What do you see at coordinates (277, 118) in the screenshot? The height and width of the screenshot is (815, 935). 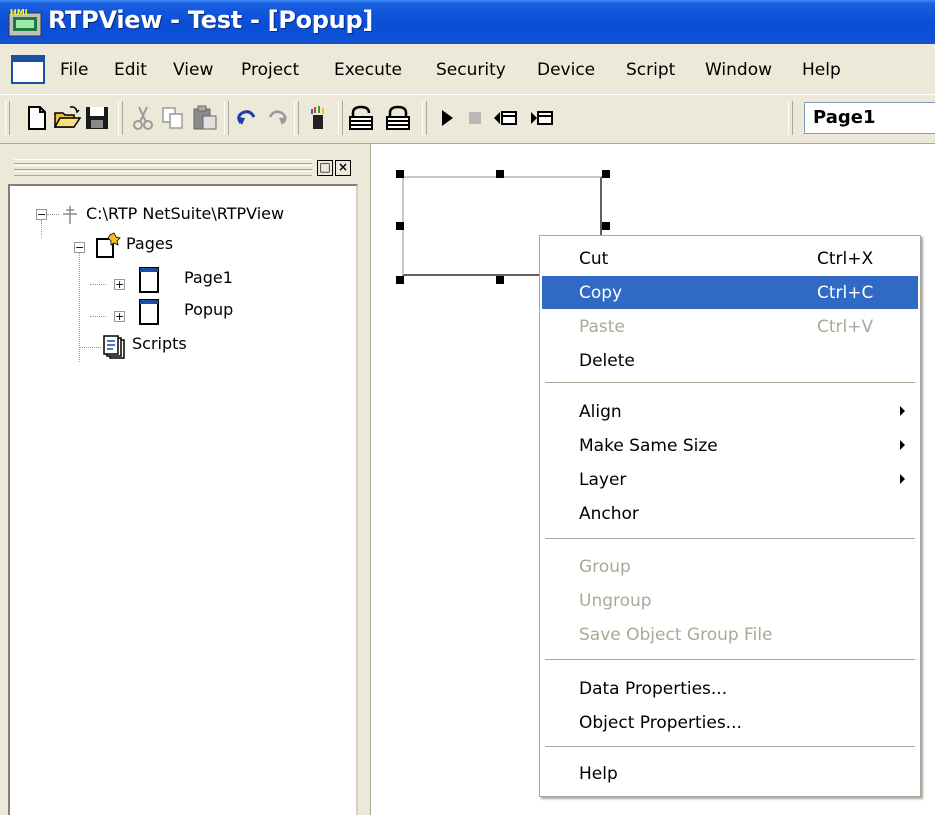 I see `redo-icon` at bounding box center [277, 118].